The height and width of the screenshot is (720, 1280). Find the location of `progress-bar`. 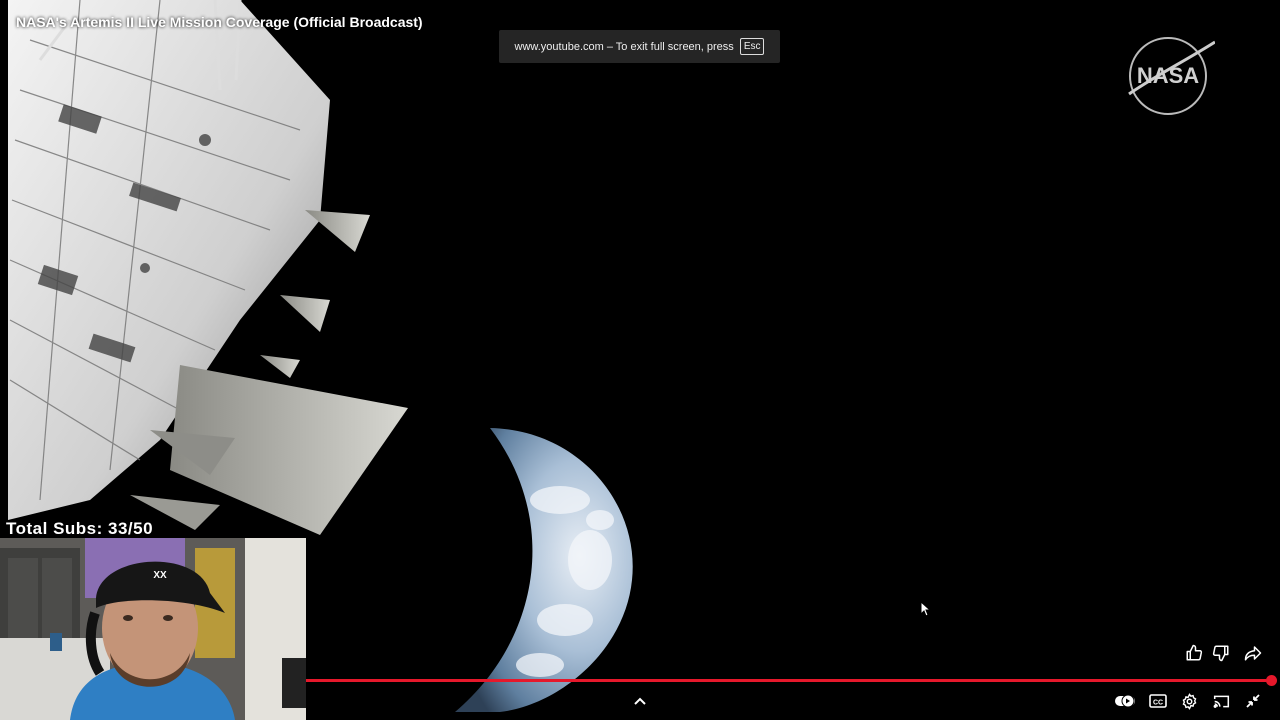

progress-bar is located at coordinates (789, 680).